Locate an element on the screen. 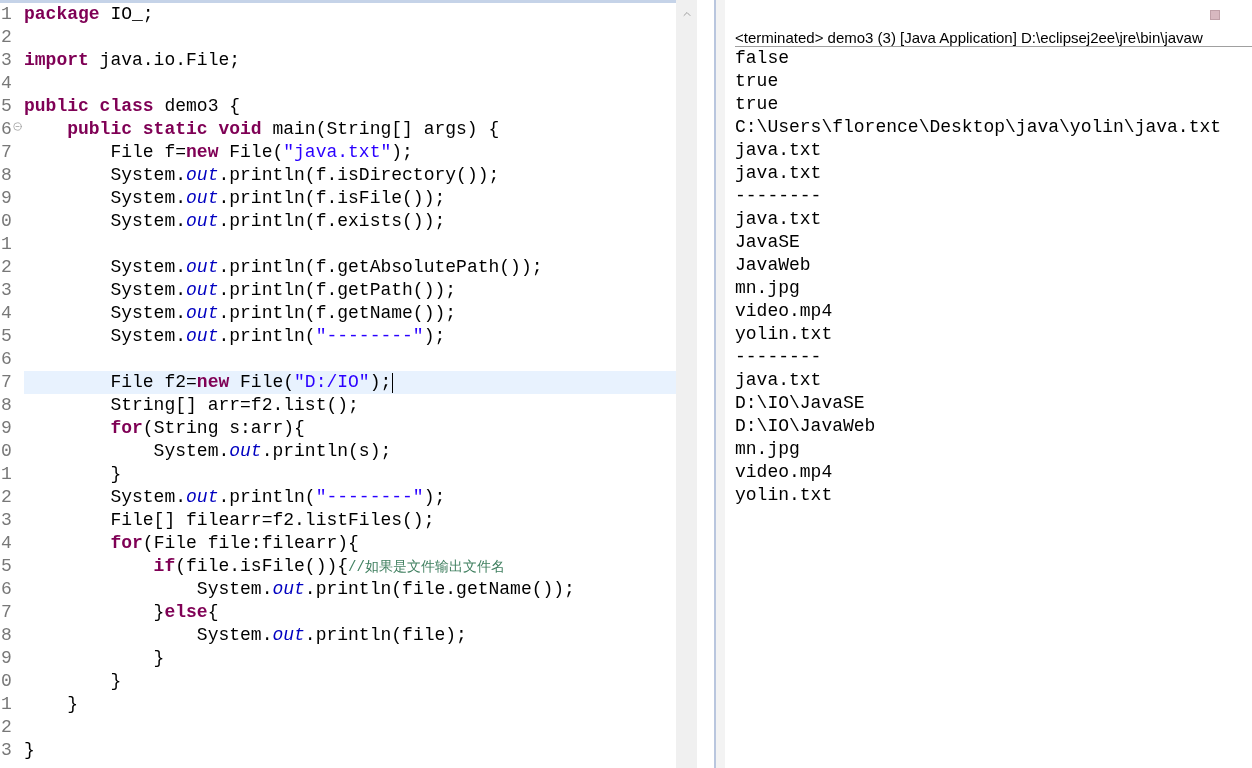  console-output-line: JavaWeb is located at coordinates (773, 265).